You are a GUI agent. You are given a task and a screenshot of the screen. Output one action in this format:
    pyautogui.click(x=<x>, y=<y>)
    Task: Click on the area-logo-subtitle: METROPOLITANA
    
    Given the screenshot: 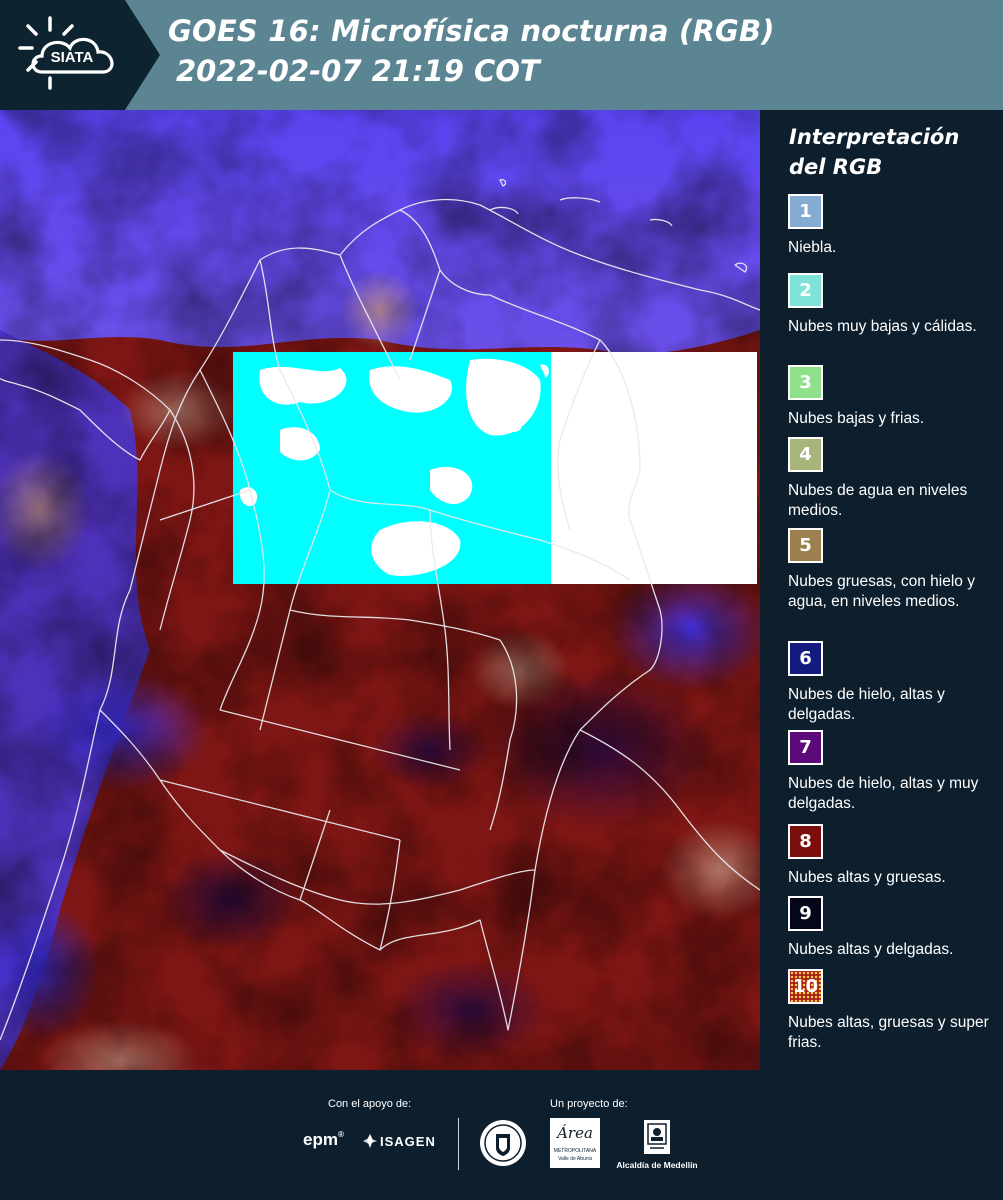 What is the action you would take?
    pyautogui.click(x=575, y=1151)
    